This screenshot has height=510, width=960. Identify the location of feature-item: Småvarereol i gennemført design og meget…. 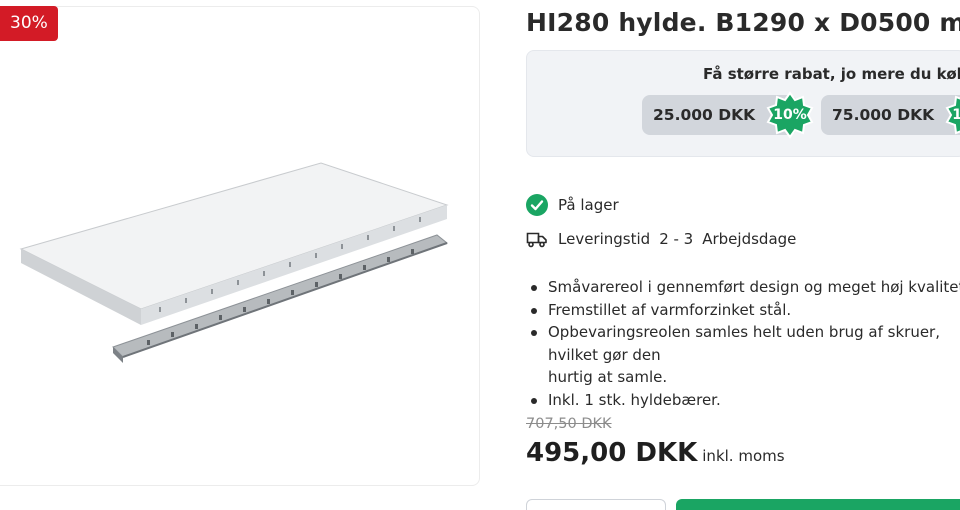
(745, 287).